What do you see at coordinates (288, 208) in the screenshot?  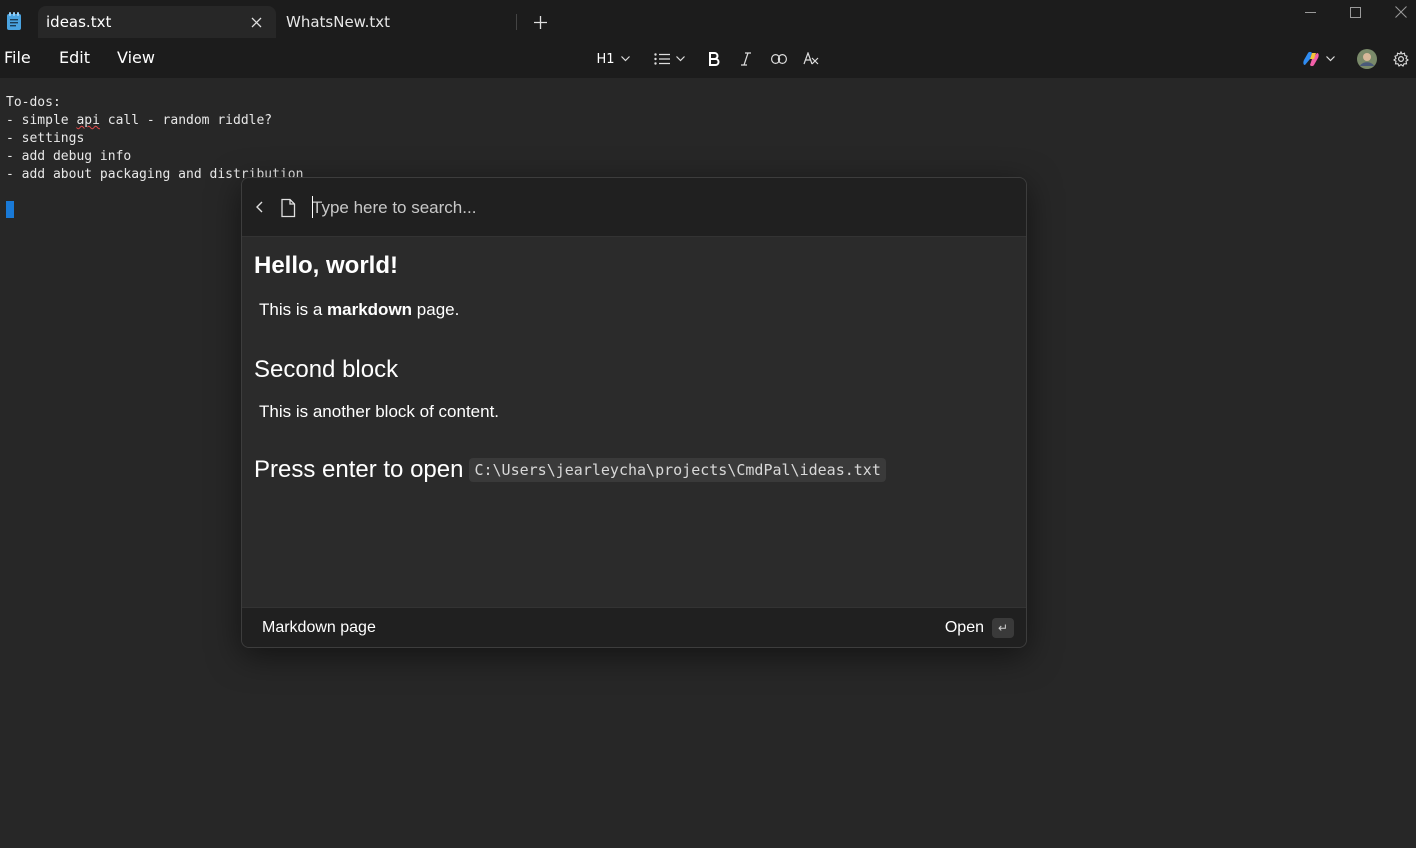 I see `document-icon` at bounding box center [288, 208].